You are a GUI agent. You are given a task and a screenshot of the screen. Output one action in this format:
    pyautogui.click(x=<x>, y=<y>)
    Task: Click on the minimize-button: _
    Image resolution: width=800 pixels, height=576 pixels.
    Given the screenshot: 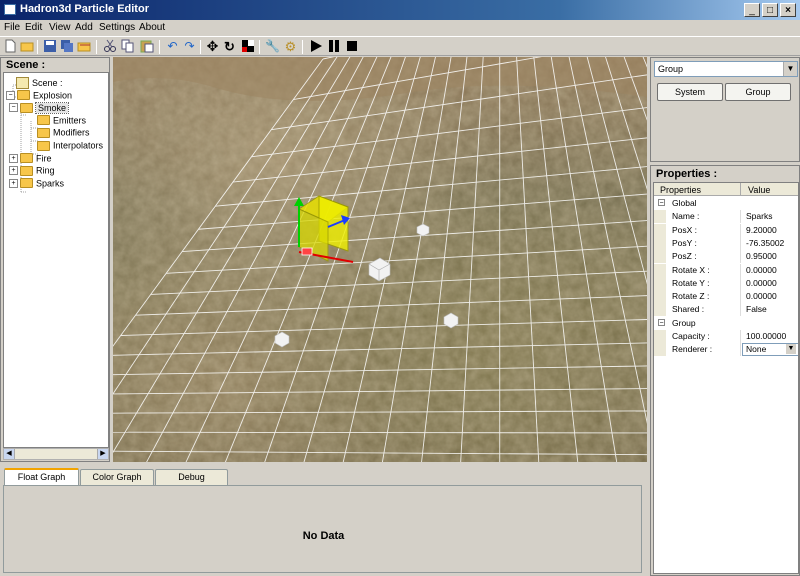 What is the action you would take?
    pyautogui.click(x=752, y=10)
    